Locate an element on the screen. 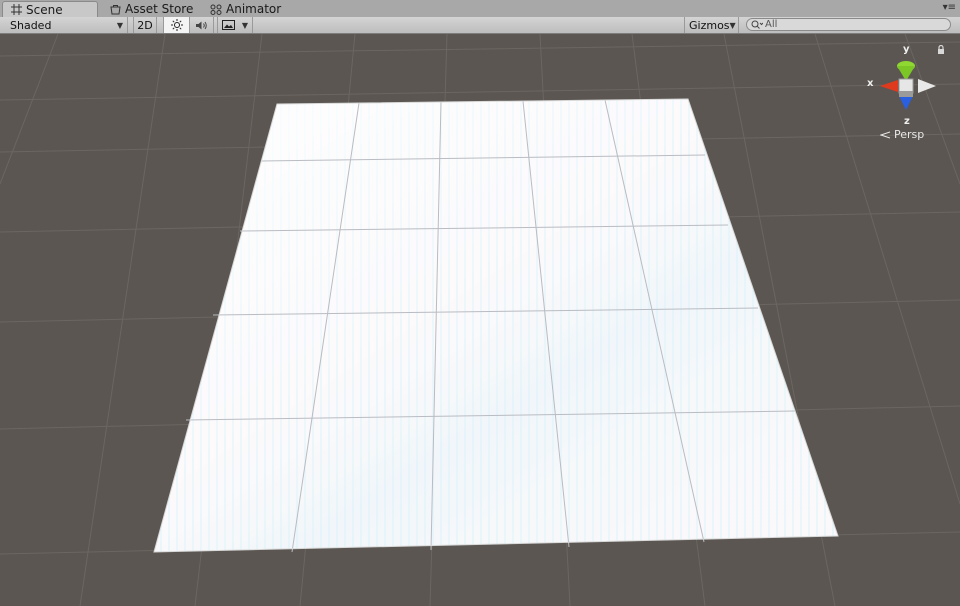 This screenshot has width=960, height=606. scene-audio-toggle is located at coordinates (202, 25).